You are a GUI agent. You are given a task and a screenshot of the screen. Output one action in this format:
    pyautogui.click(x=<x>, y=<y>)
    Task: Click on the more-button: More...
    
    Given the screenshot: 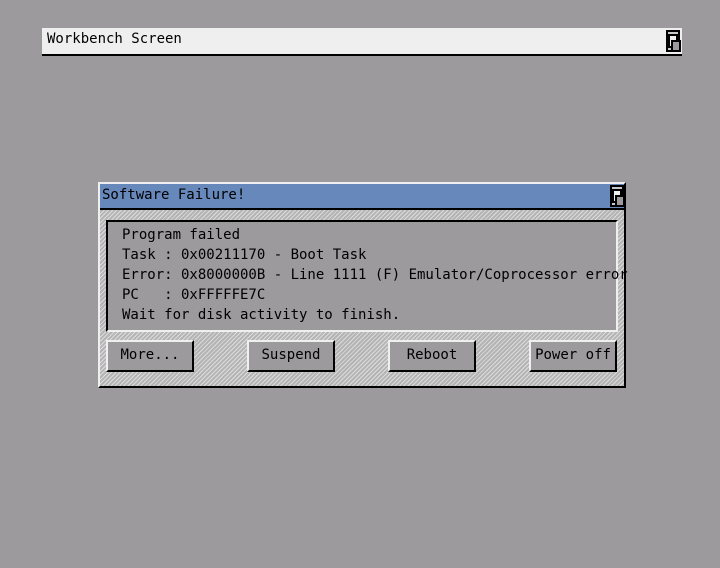 What is the action you would take?
    pyautogui.click(x=150, y=356)
    